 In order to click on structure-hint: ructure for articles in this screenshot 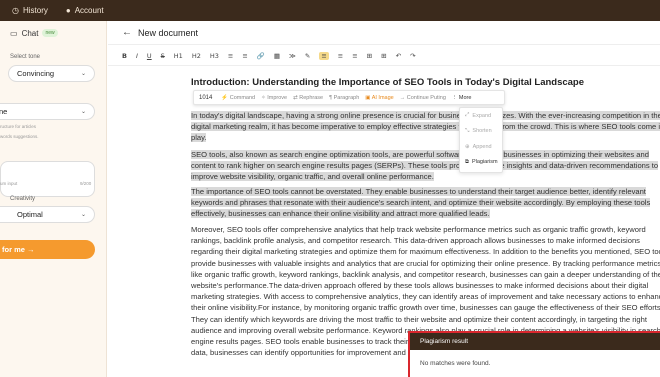, I will do `click(18, 126)`.